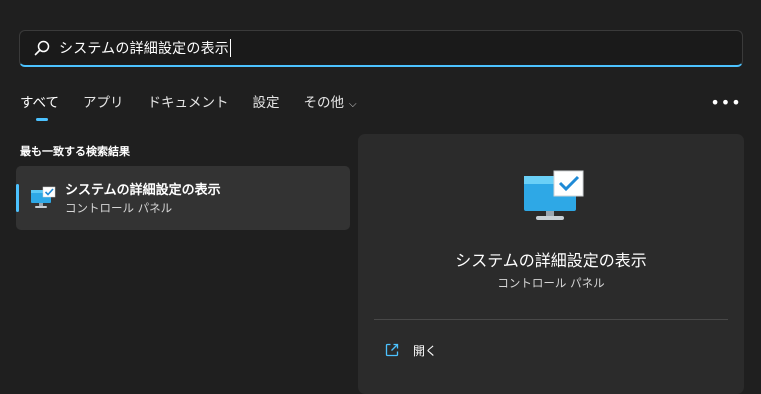 The width and height of the screenshot is (761, 394). Describe the element at coordinates (381, 48) in the screenshot. I see `search-box: システムの詳細設定の表示` at that location.